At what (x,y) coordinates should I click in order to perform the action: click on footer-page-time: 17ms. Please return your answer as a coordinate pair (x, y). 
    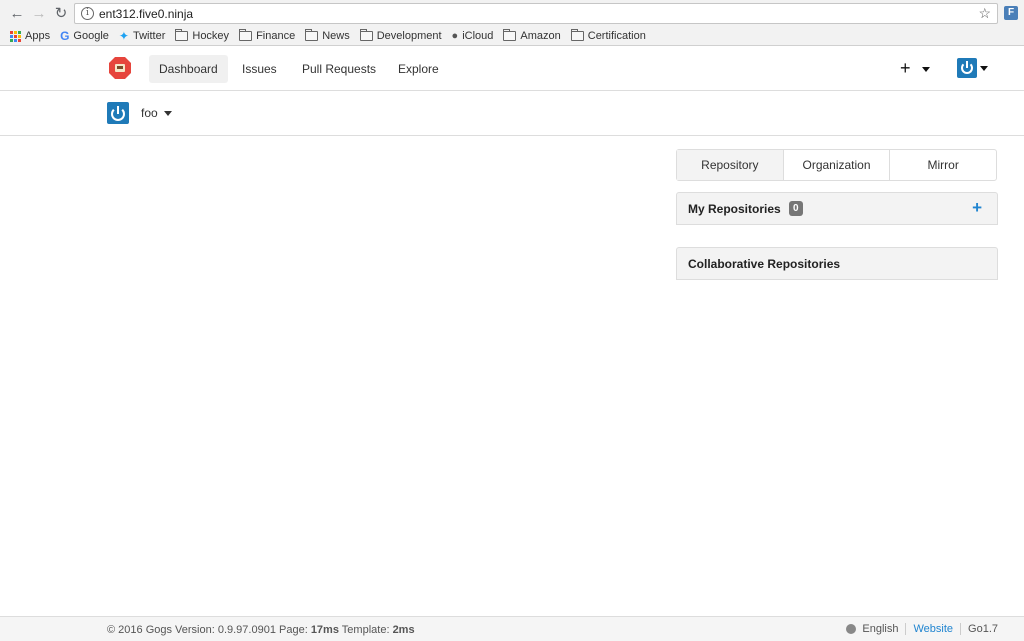
    Looking at the image, I should click on (324, 630).